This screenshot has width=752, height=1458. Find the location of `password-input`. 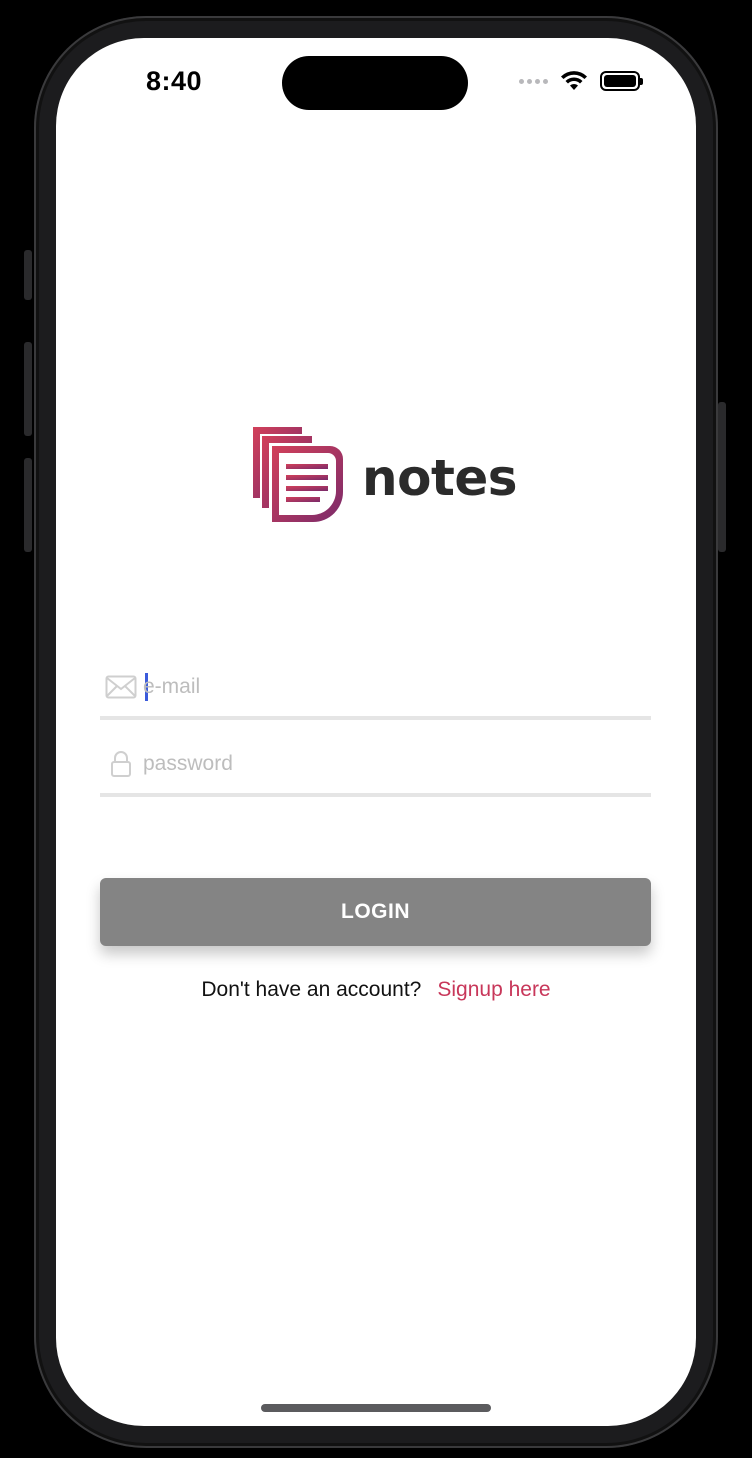

password-input is located at coordinates (383, 764).